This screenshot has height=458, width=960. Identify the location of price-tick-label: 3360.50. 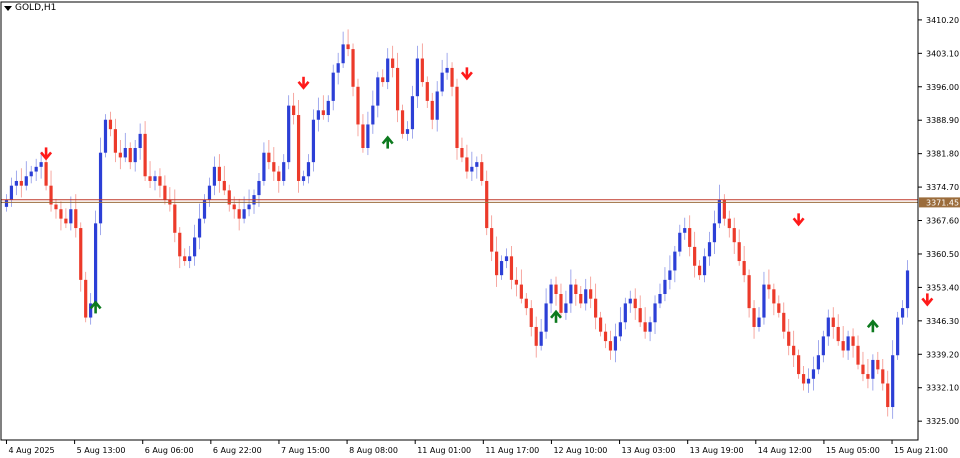
(942, 254).